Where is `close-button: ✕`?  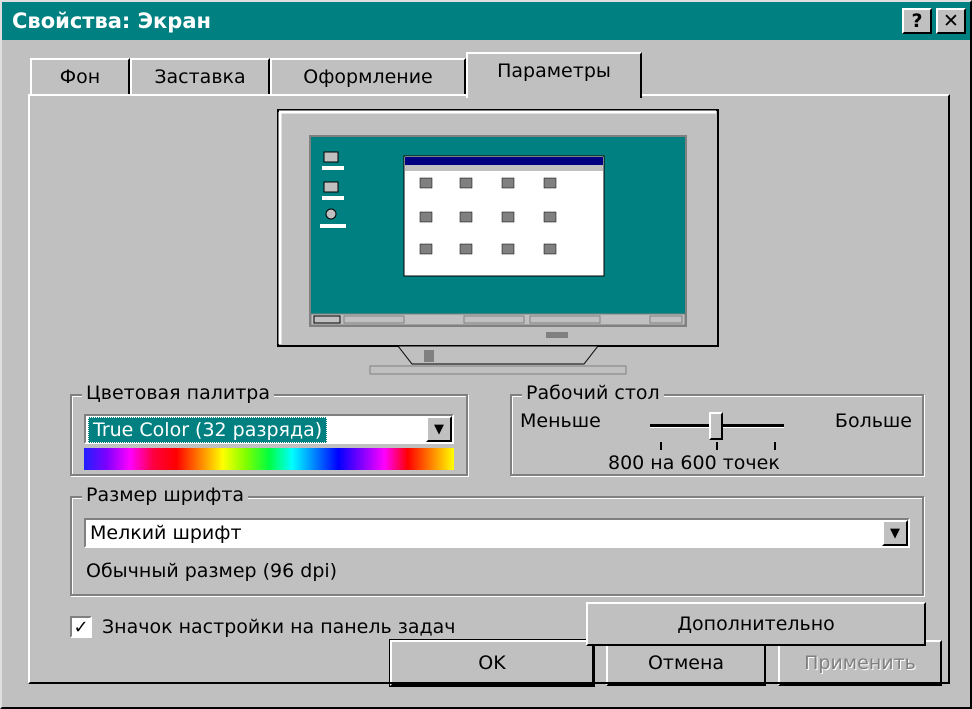
close-button: ✕ is located at coordinates (951, 21).